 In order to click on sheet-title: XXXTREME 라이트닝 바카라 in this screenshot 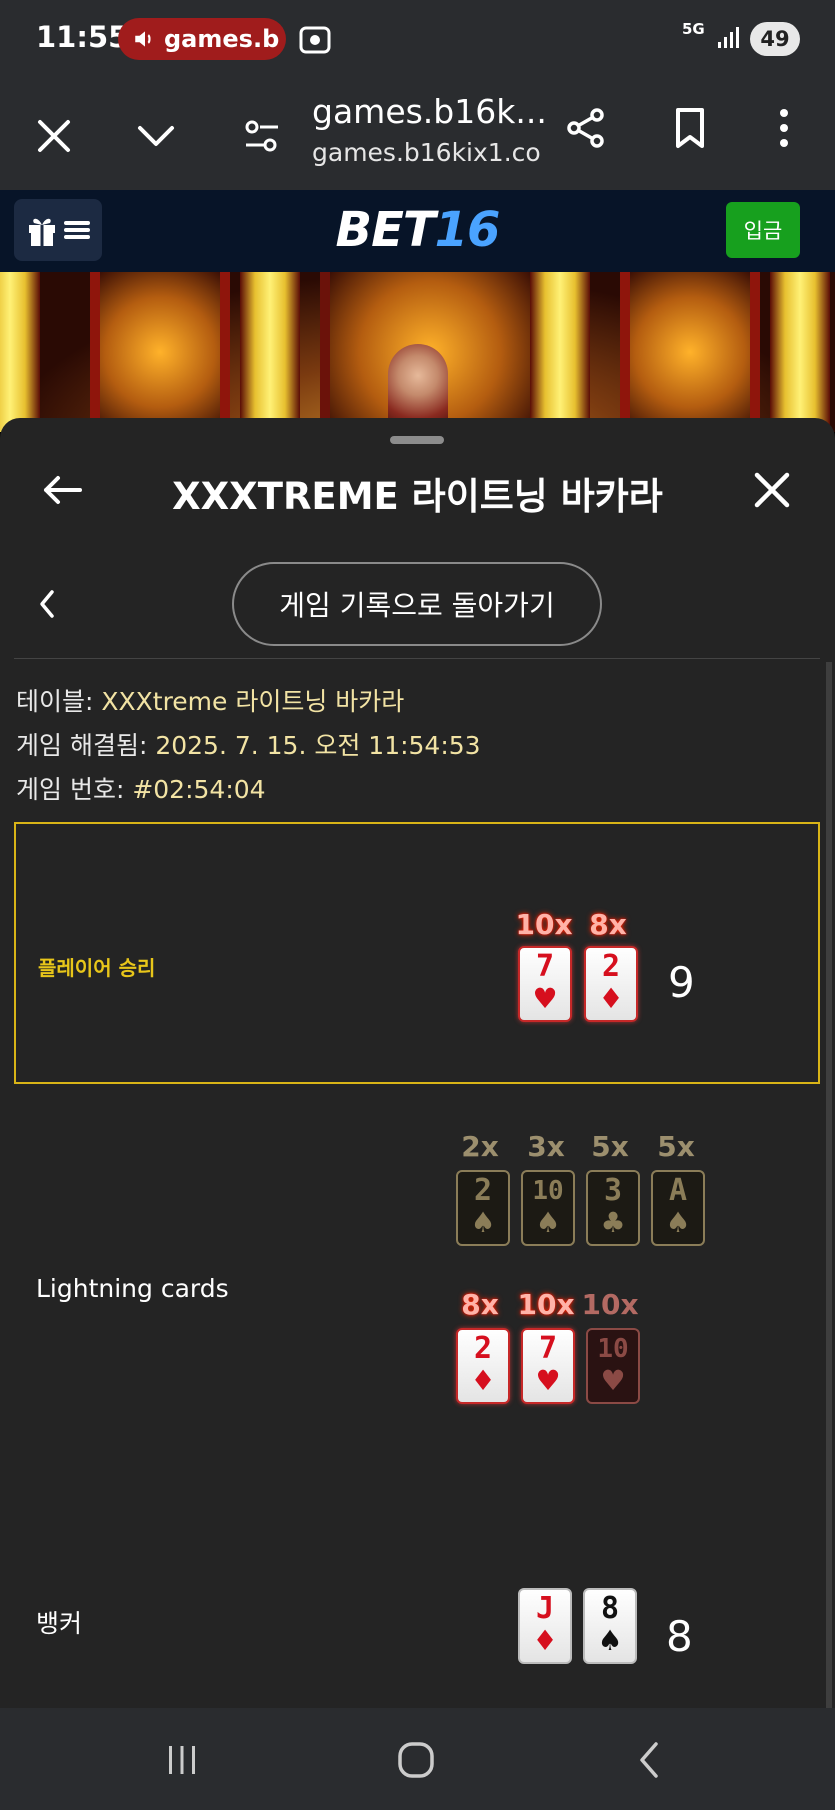, I will do `click(417, 496)`.